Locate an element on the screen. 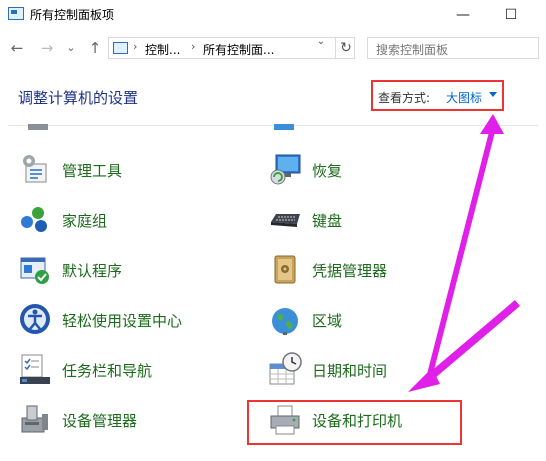  item-label: 默认程序 is located at coordinates (92, 271).